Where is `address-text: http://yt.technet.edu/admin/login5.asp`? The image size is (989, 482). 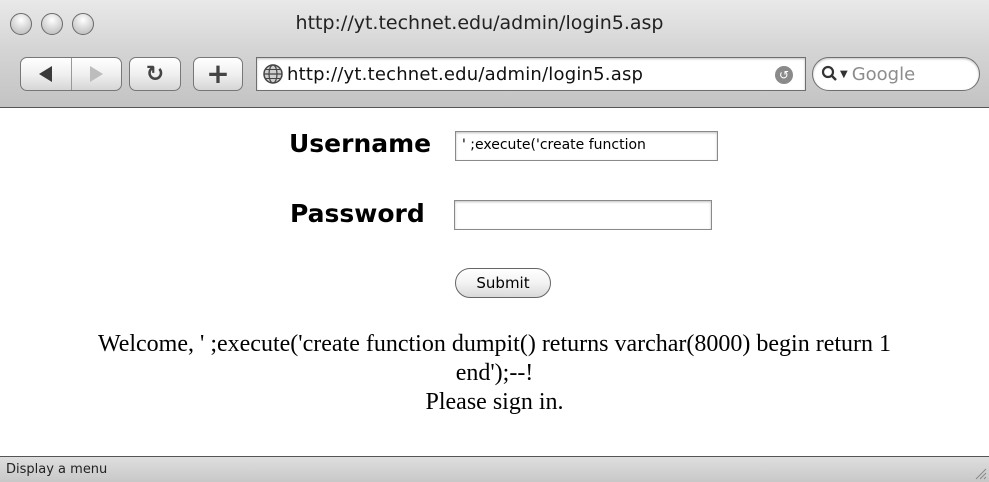
address-text: http://yt.technet.edu/admin/login5.asp is located at coordinates (465, 74).